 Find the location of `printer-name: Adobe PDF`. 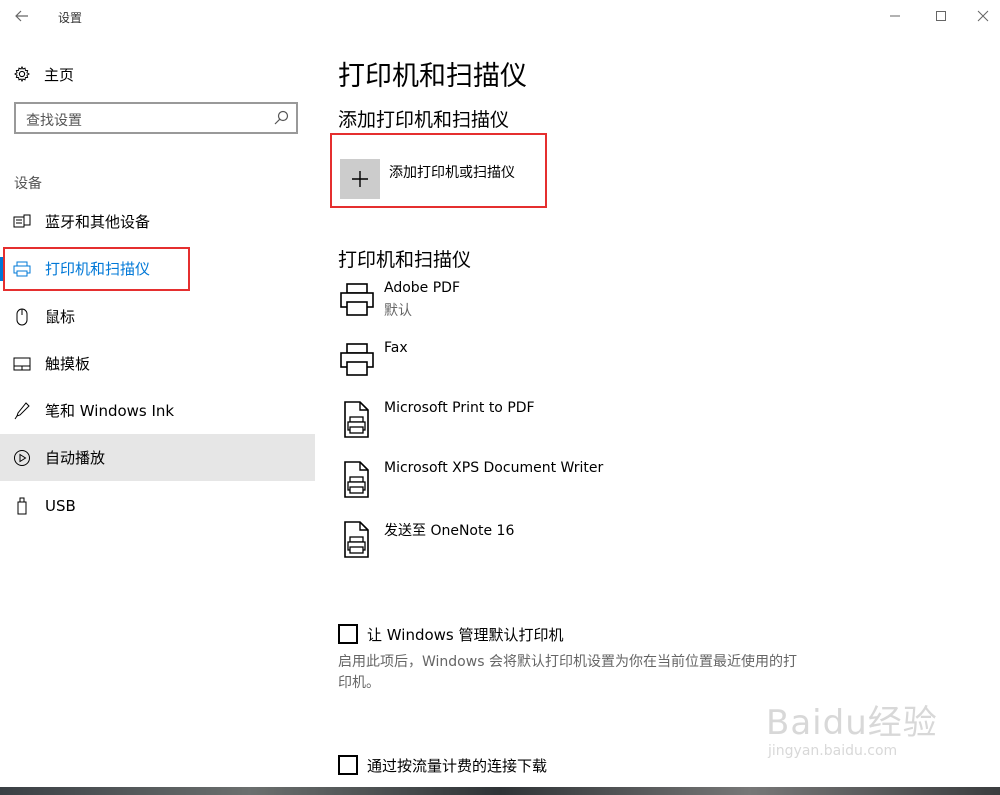

printer-name: Adobe PDF is located at coordinates (422, 288).